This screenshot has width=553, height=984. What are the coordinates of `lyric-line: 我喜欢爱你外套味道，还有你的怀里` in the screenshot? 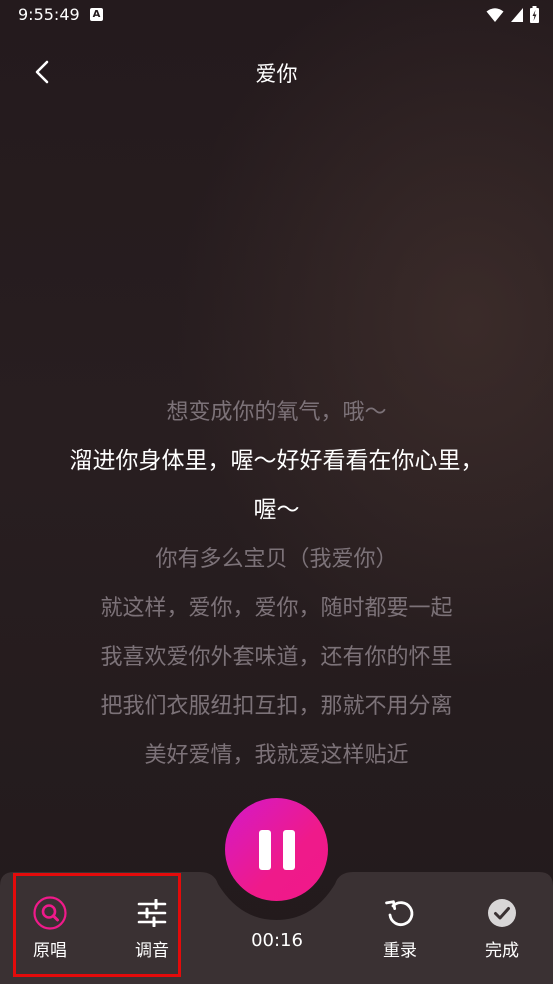 It's located at (276, 657).